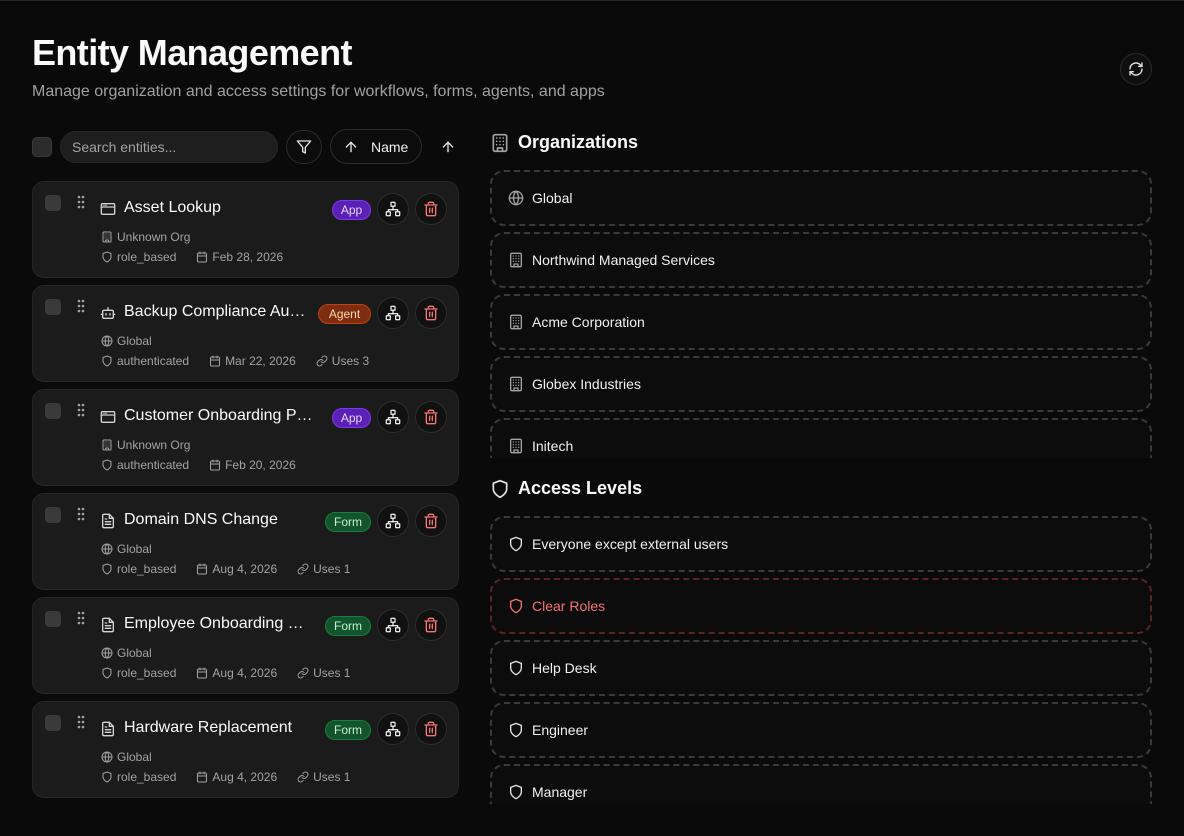 The width and height of the screenshot is (1184, 836). I want to click on select-all-checkbox, so click(42, 147).